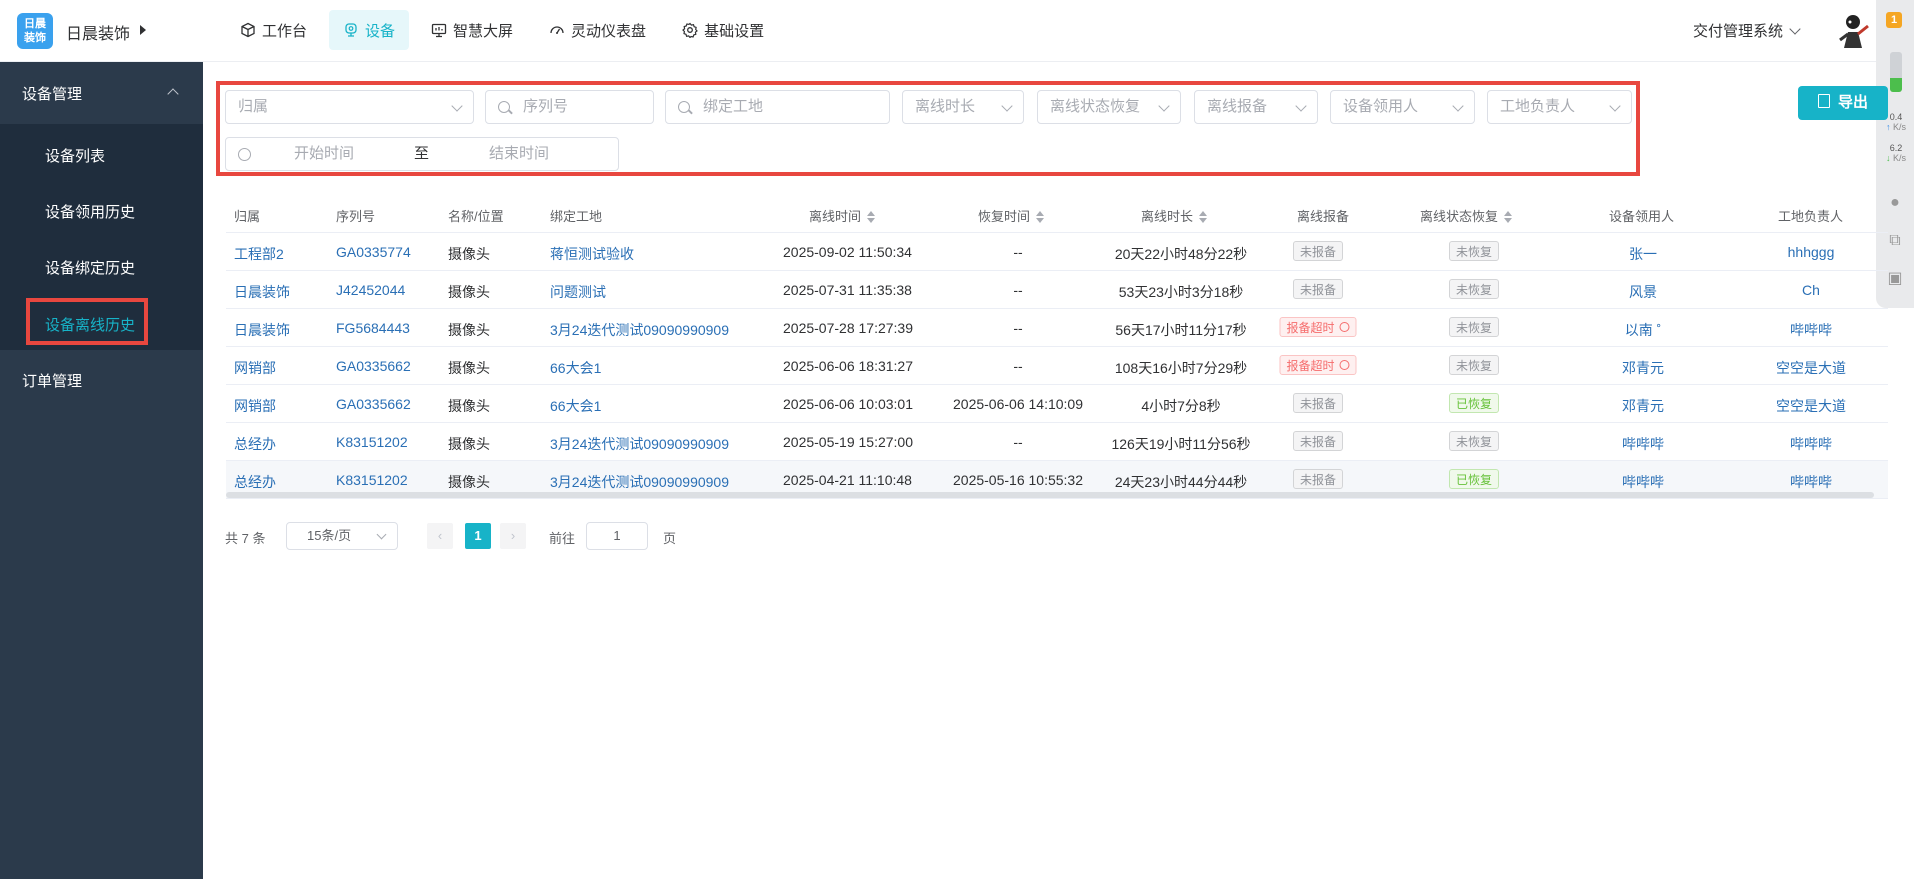  I want to click on cell-receiver: 张一, so click(1643, 254).